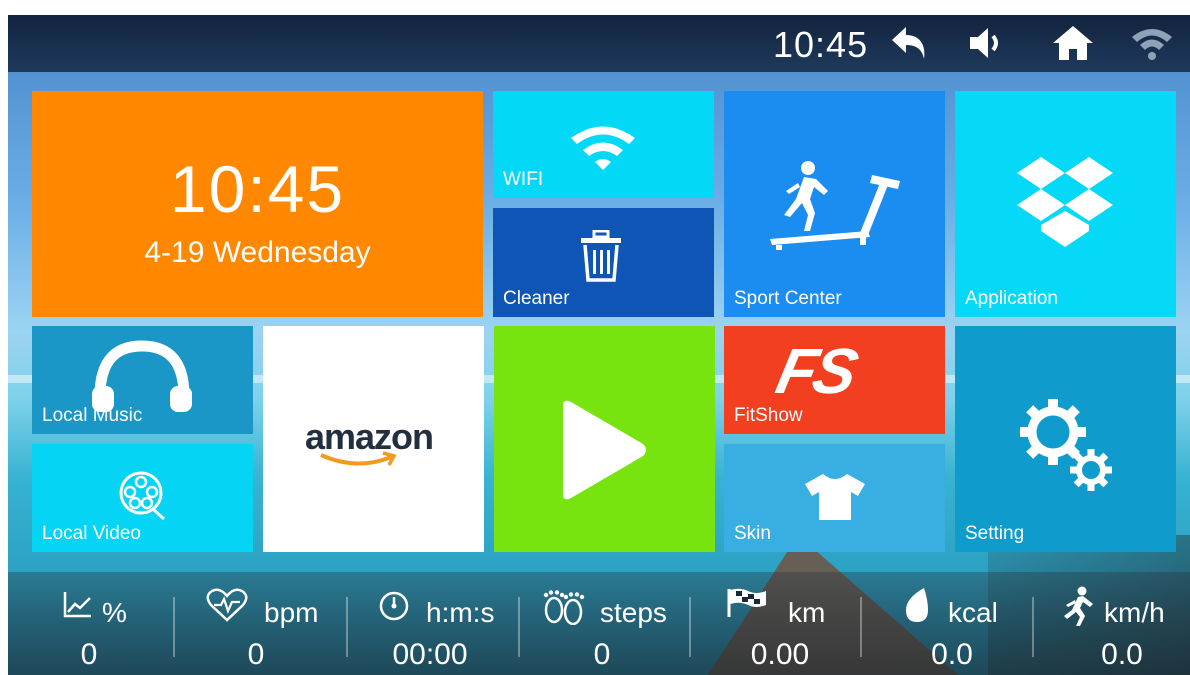 The image size is (1190, 675). I want to click on cleaner-label: Cleaner, so click(536, 298).